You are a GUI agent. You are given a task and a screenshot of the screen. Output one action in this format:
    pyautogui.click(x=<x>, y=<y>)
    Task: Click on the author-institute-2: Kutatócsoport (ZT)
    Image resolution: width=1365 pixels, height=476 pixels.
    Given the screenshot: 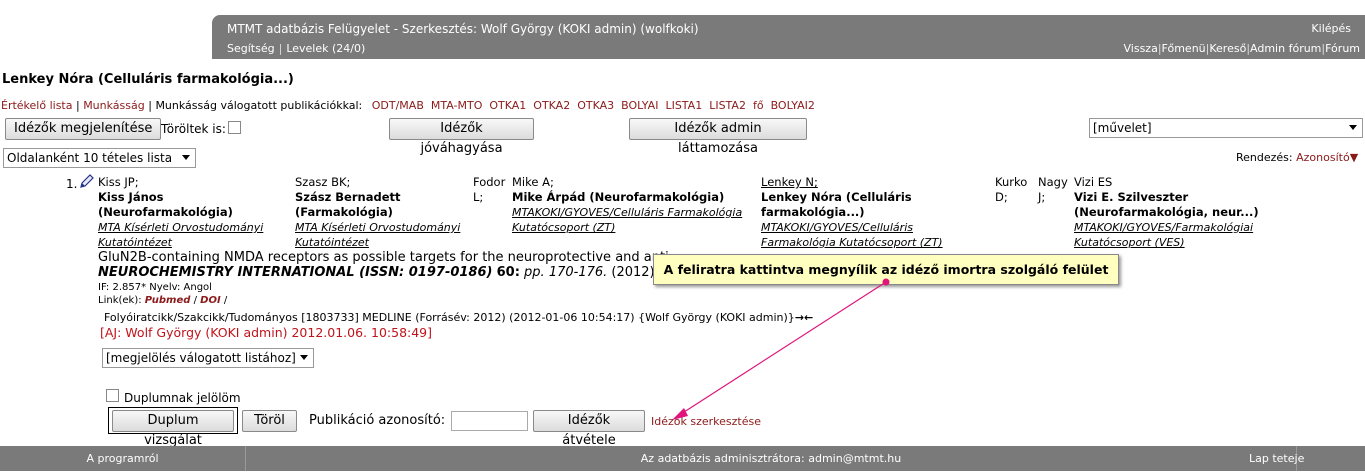 What is the action you would take?
    pyautogui.click(x=635, y=227)
    